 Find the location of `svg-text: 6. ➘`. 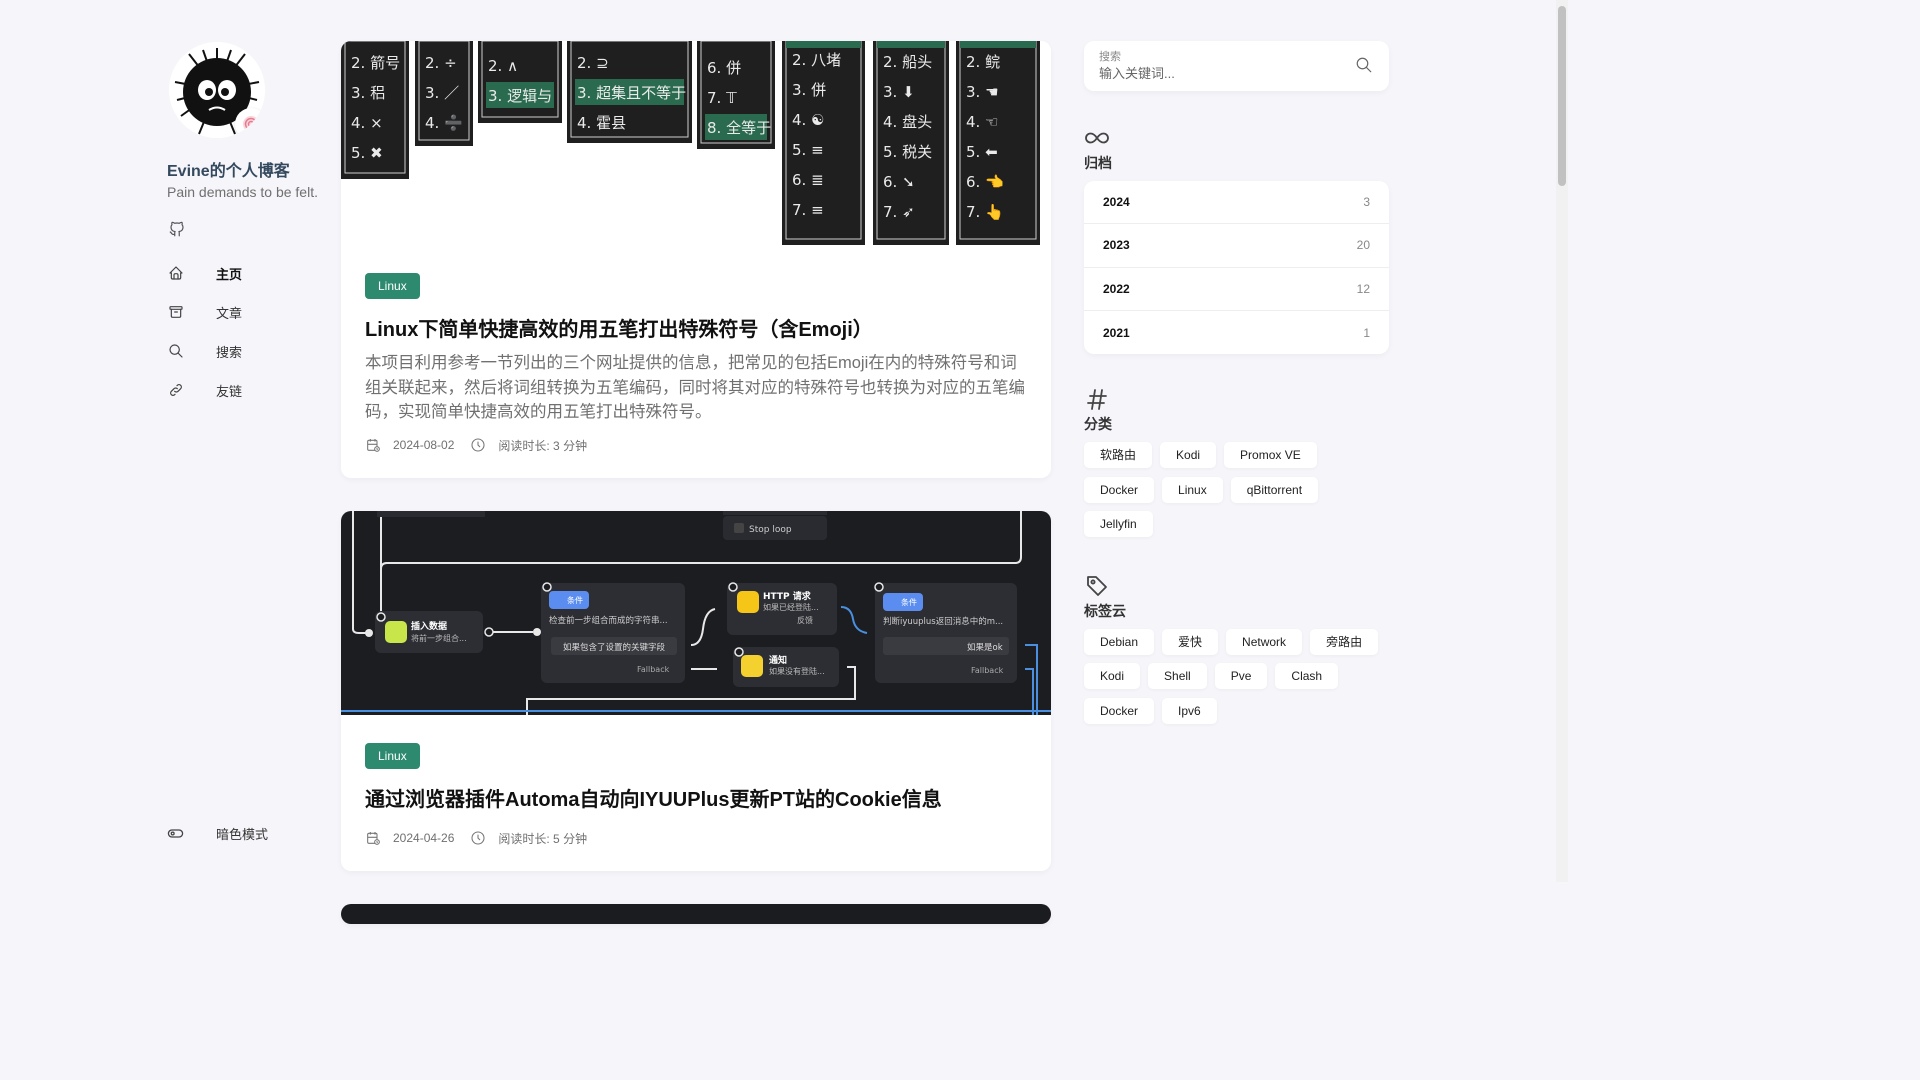

svg-text: 6. ➘ is located at coordinates (899, 182).